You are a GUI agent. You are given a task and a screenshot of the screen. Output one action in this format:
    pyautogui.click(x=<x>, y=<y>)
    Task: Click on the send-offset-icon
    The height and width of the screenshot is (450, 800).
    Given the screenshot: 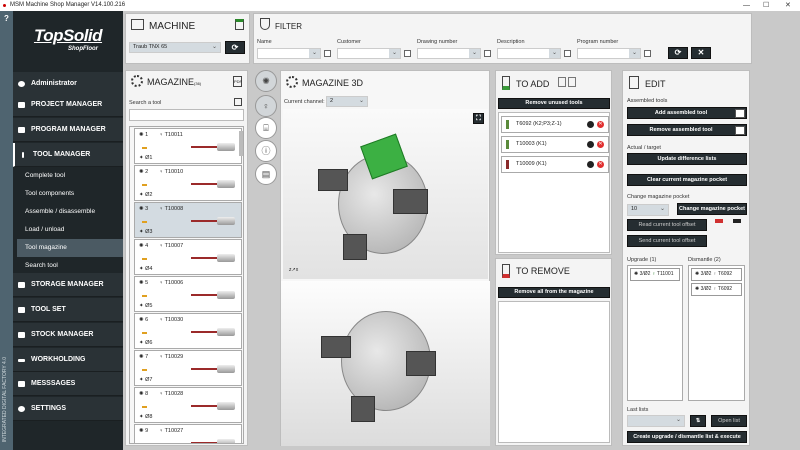 What is the action you would take?
    pyautogui.click(x=737, y=225)
    